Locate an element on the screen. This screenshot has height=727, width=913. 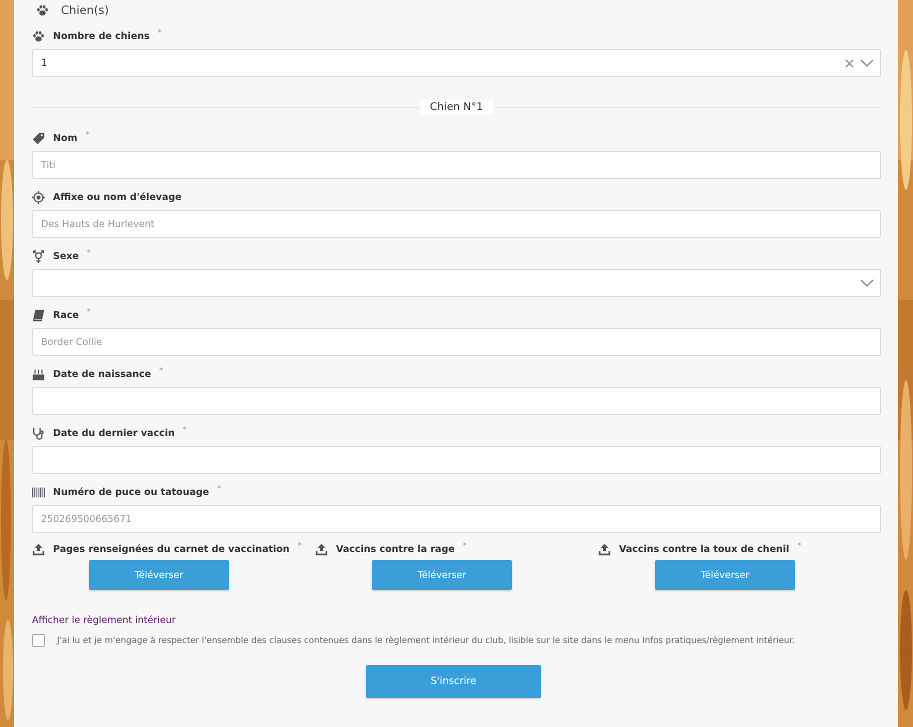
field-label: Nom is located at coordinates (65, 138).